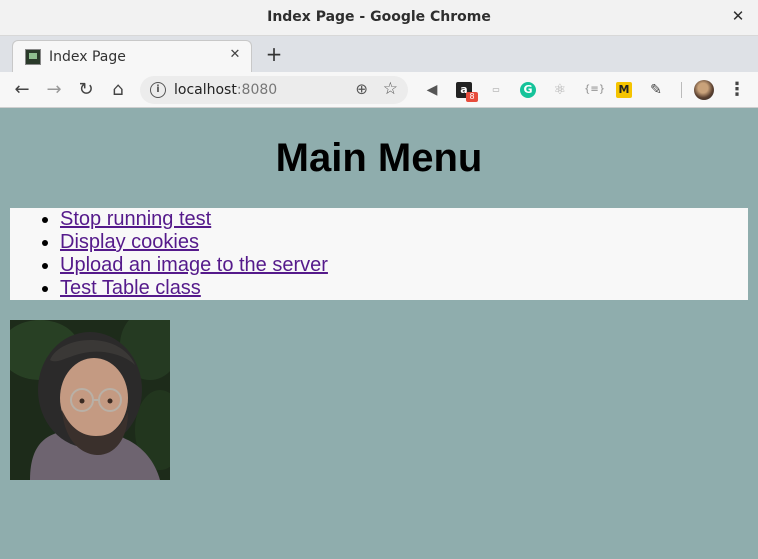 The image size is (758, 559). Describe the element at coordinates (257, 90) in the screenshot. I see `url-port: :8080` at that location.